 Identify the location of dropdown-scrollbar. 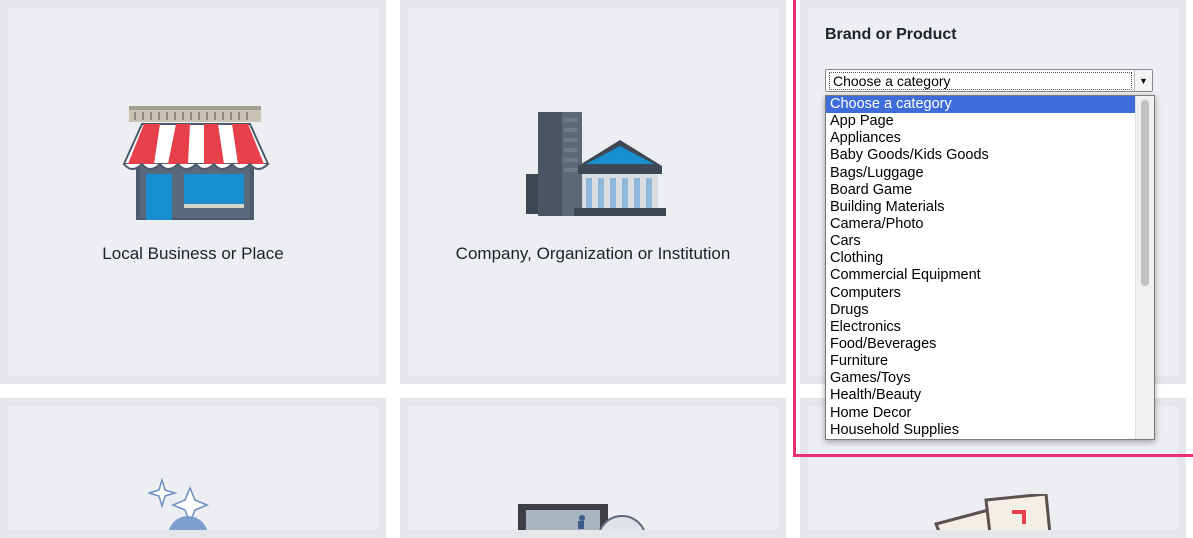
(1144, 267).